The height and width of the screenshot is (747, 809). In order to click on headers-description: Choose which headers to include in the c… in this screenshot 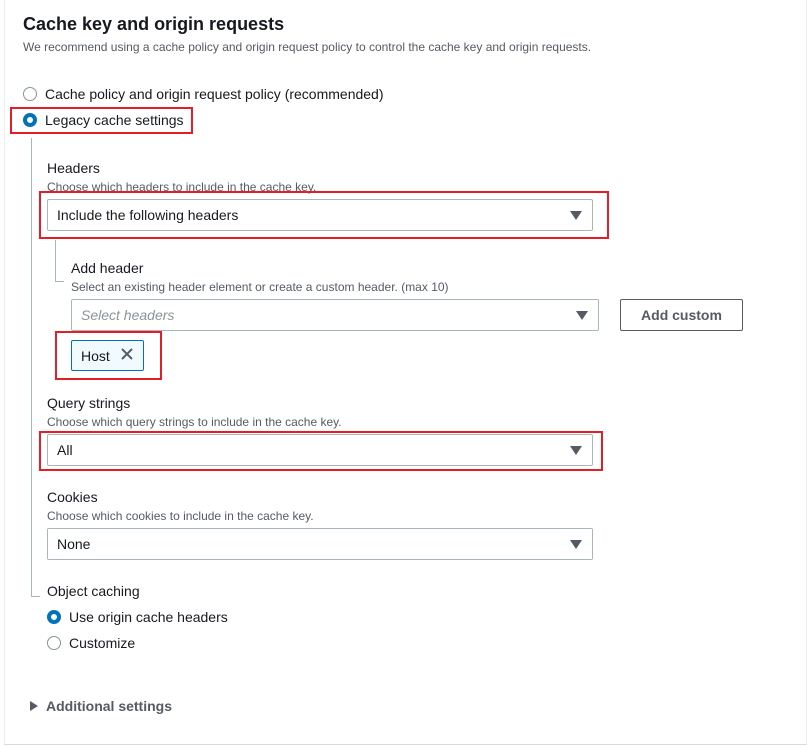, I will do `click(182, 187)`.